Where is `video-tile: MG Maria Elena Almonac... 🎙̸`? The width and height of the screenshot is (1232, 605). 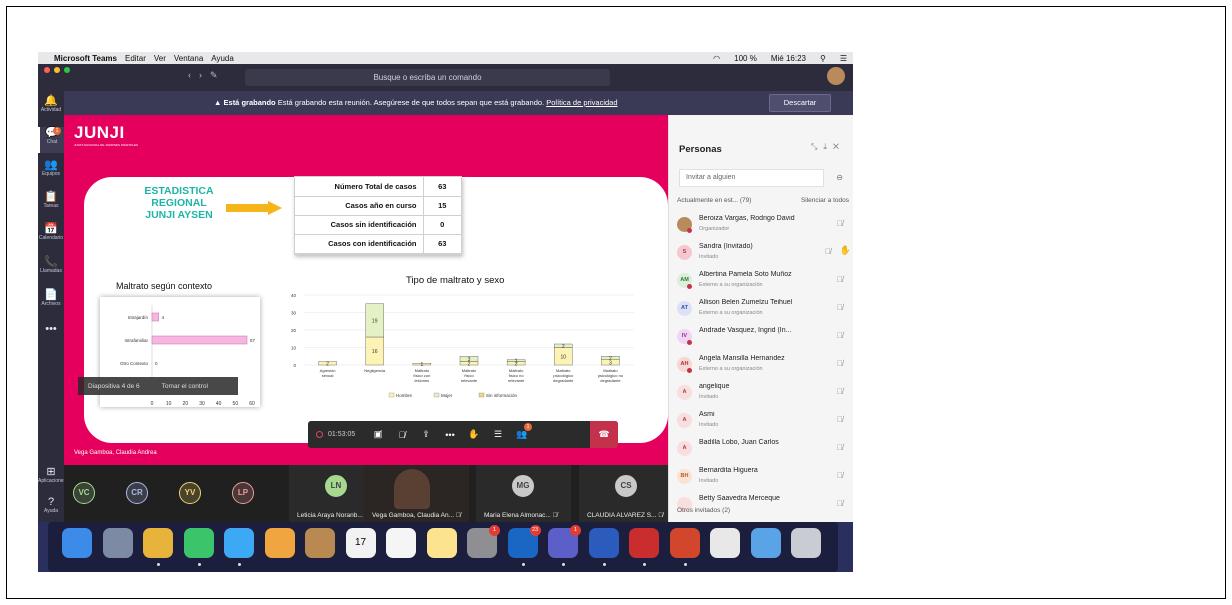
video-tile: MG Maria Elena Almonac... 🎙̸ is located at coordinates (523, 493).